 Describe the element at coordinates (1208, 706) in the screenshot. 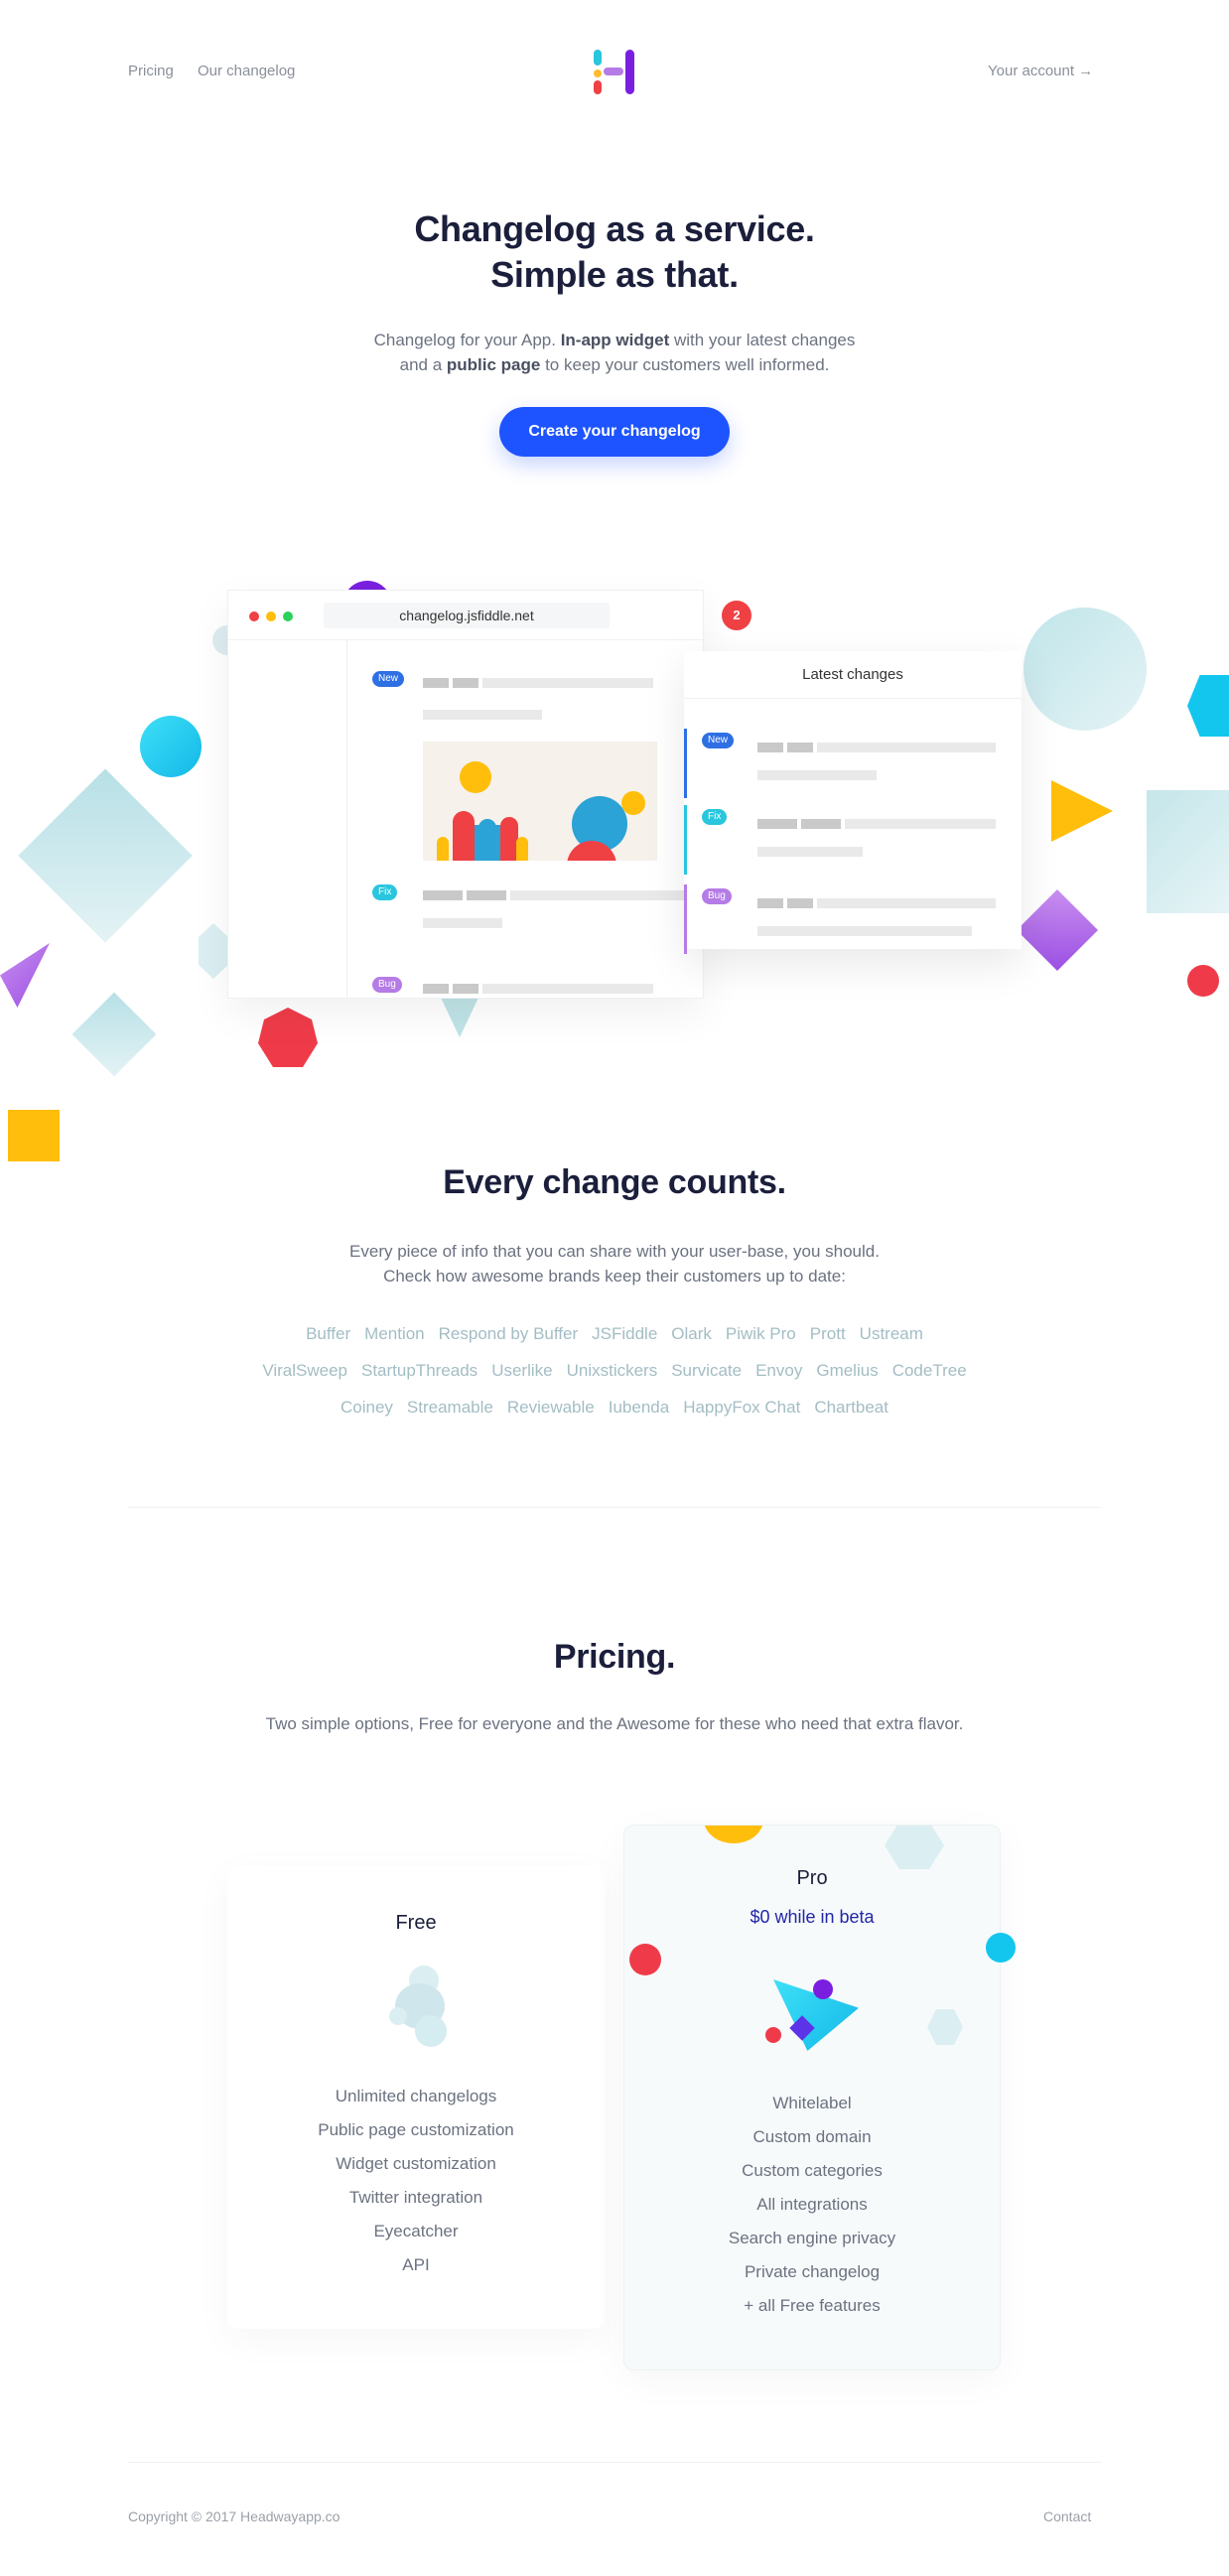

I see `cyan-hexagon-shape` at that location.